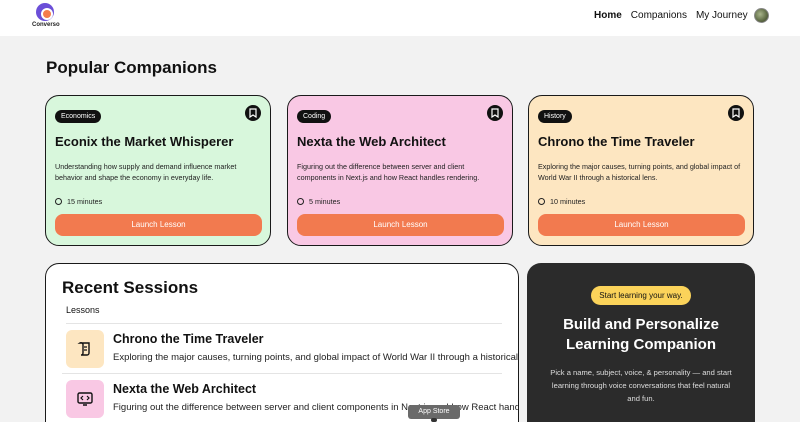  I want to click on duration-label: 10 minutes, so click(568, 201).